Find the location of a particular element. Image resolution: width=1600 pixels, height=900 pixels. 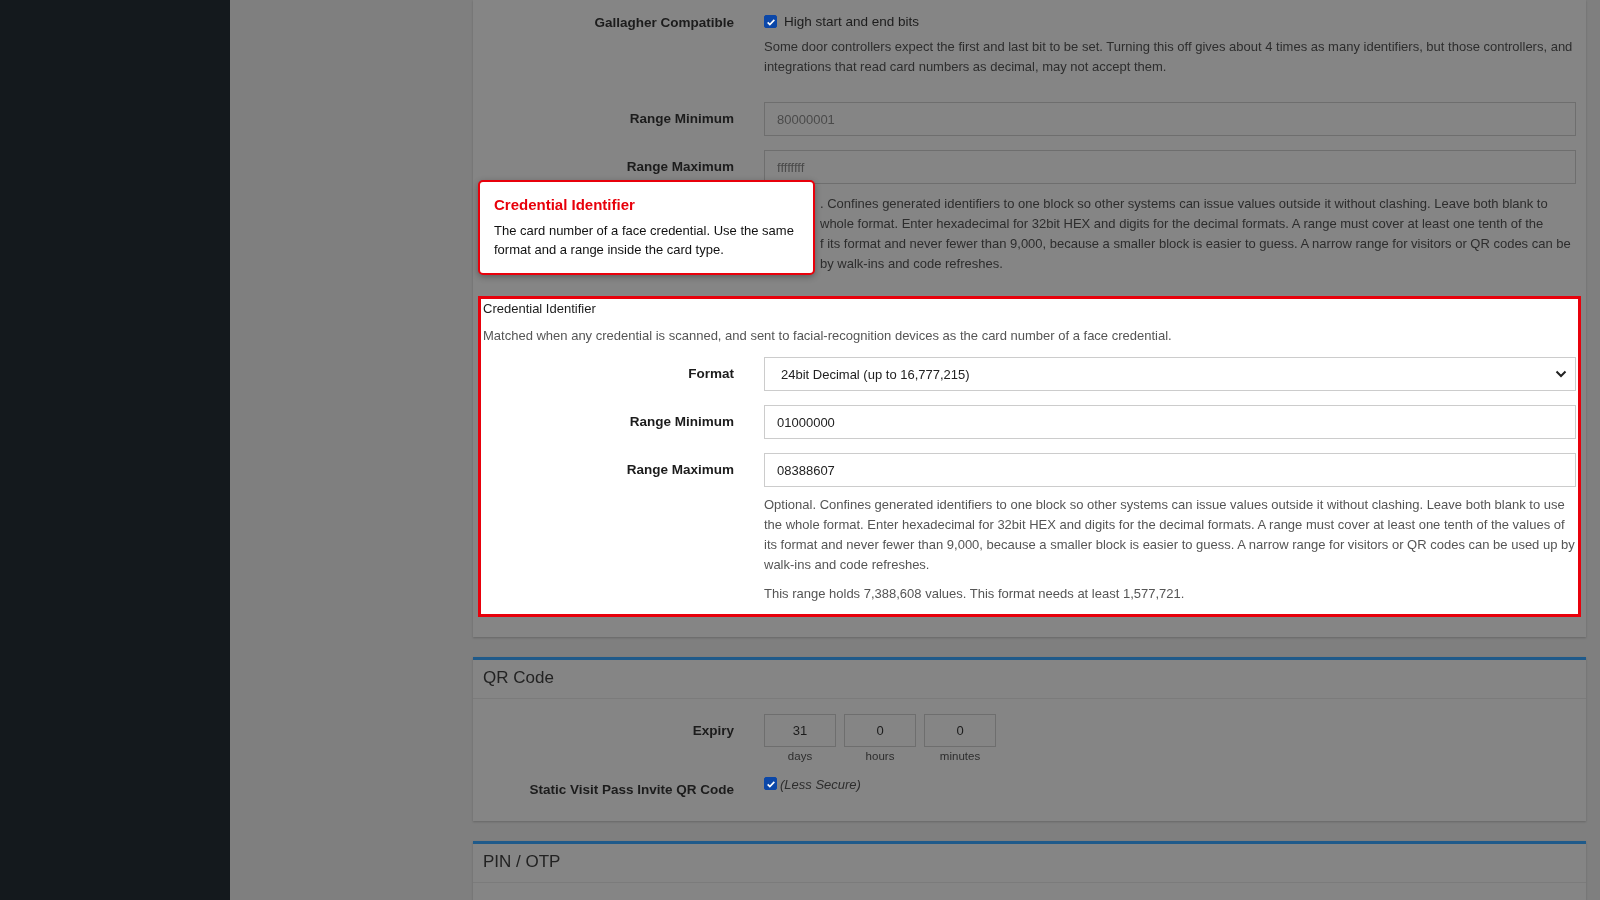

help-text: Some door controllers expect the first and last bit to be set. Turning this off gives about 4 times as many identifiers, but those controllers, and integrations that read card numbers as decimal, may not accept them. is located at coordinates (1169, 57).